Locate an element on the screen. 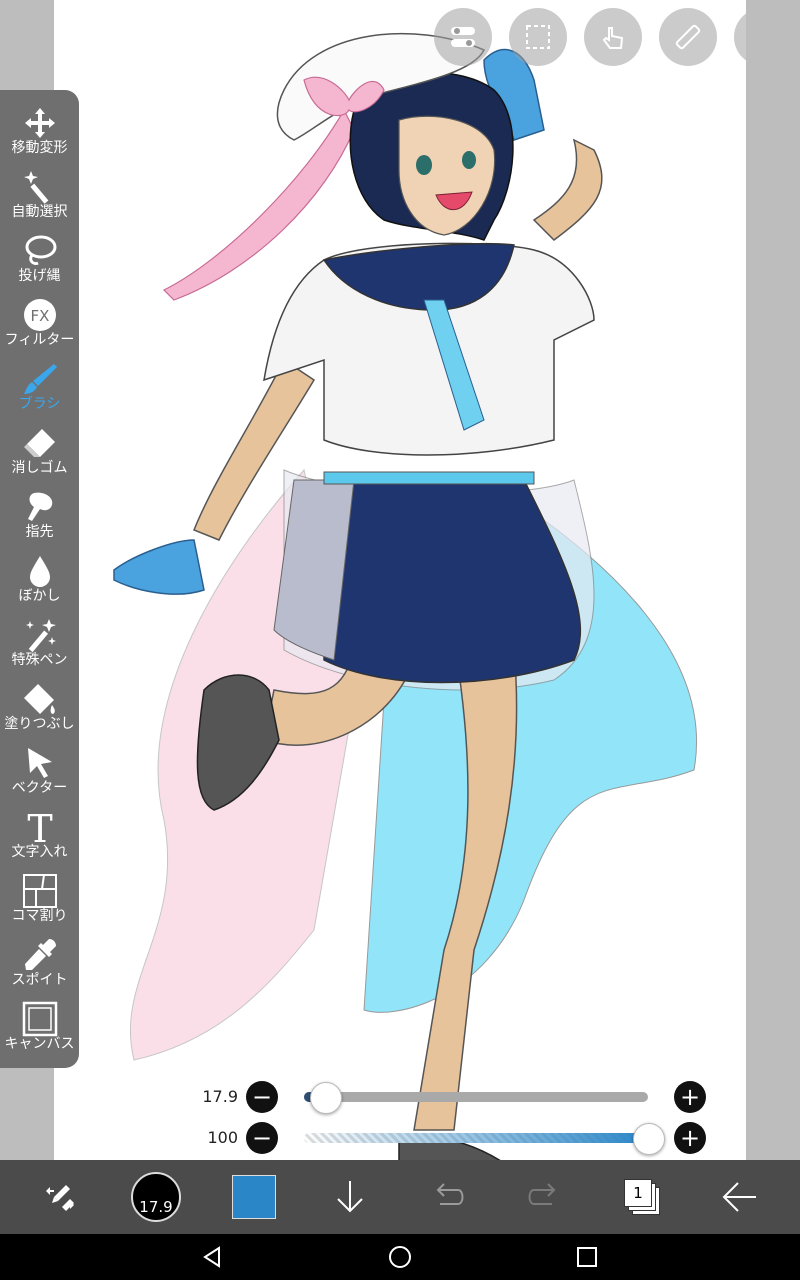 The width and height of the screenshot is (800, 1280). brush-size-track is located at coordinates (476, 1097).